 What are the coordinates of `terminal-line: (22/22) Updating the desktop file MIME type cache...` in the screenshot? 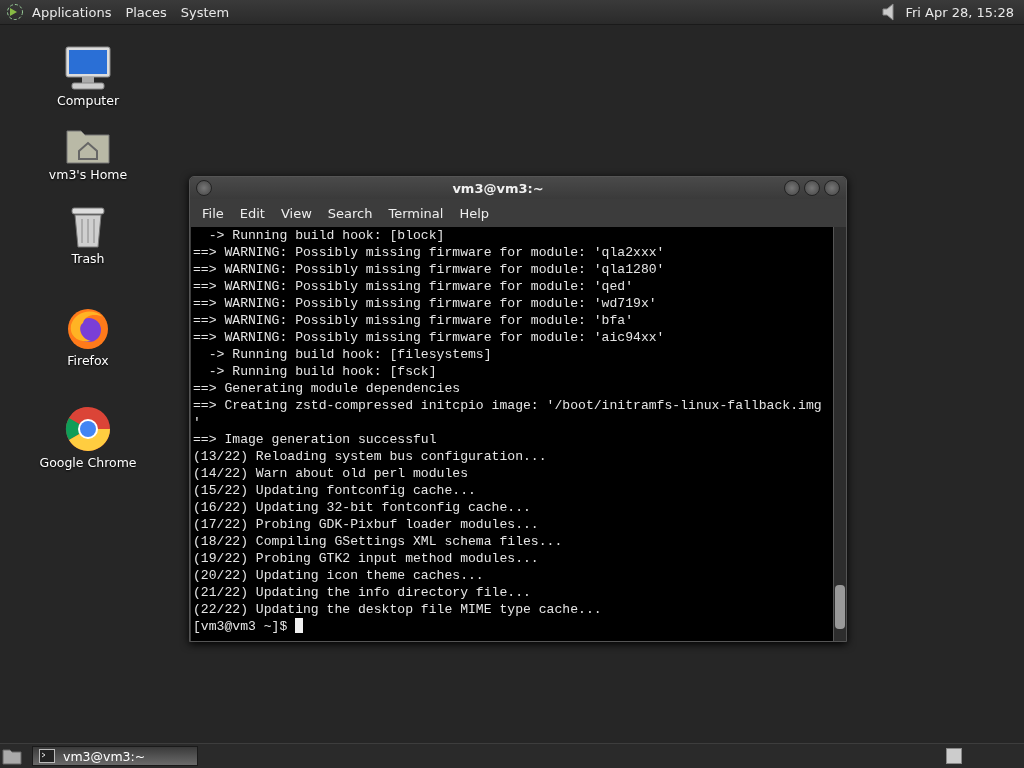 It's located at (398, 609).